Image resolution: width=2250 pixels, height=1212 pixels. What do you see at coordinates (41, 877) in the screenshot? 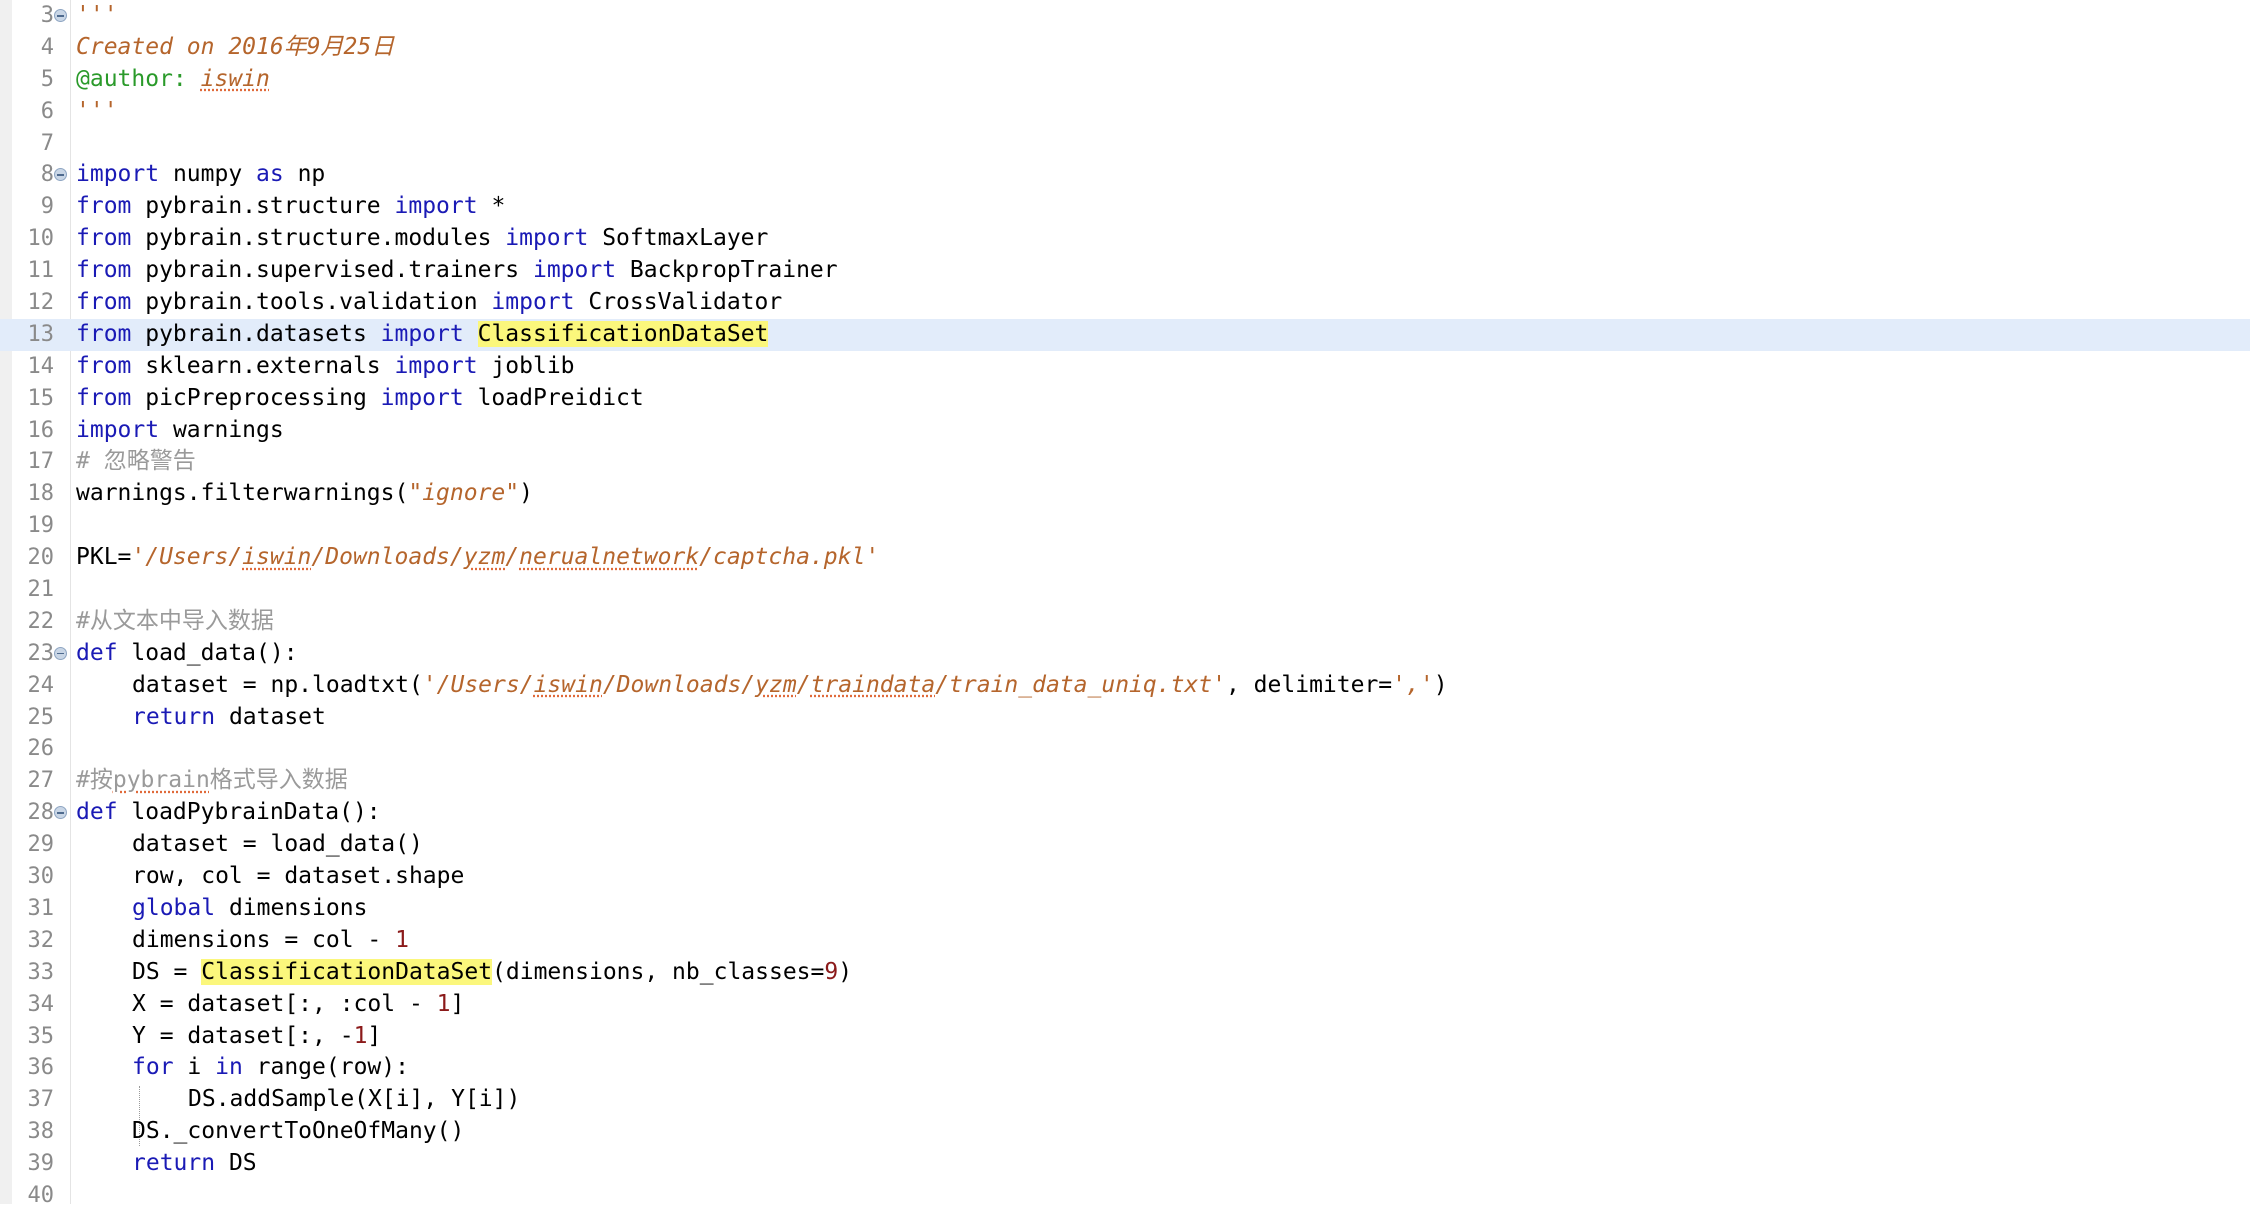
I see `line-number: 30` at bounding box center [41, 877].